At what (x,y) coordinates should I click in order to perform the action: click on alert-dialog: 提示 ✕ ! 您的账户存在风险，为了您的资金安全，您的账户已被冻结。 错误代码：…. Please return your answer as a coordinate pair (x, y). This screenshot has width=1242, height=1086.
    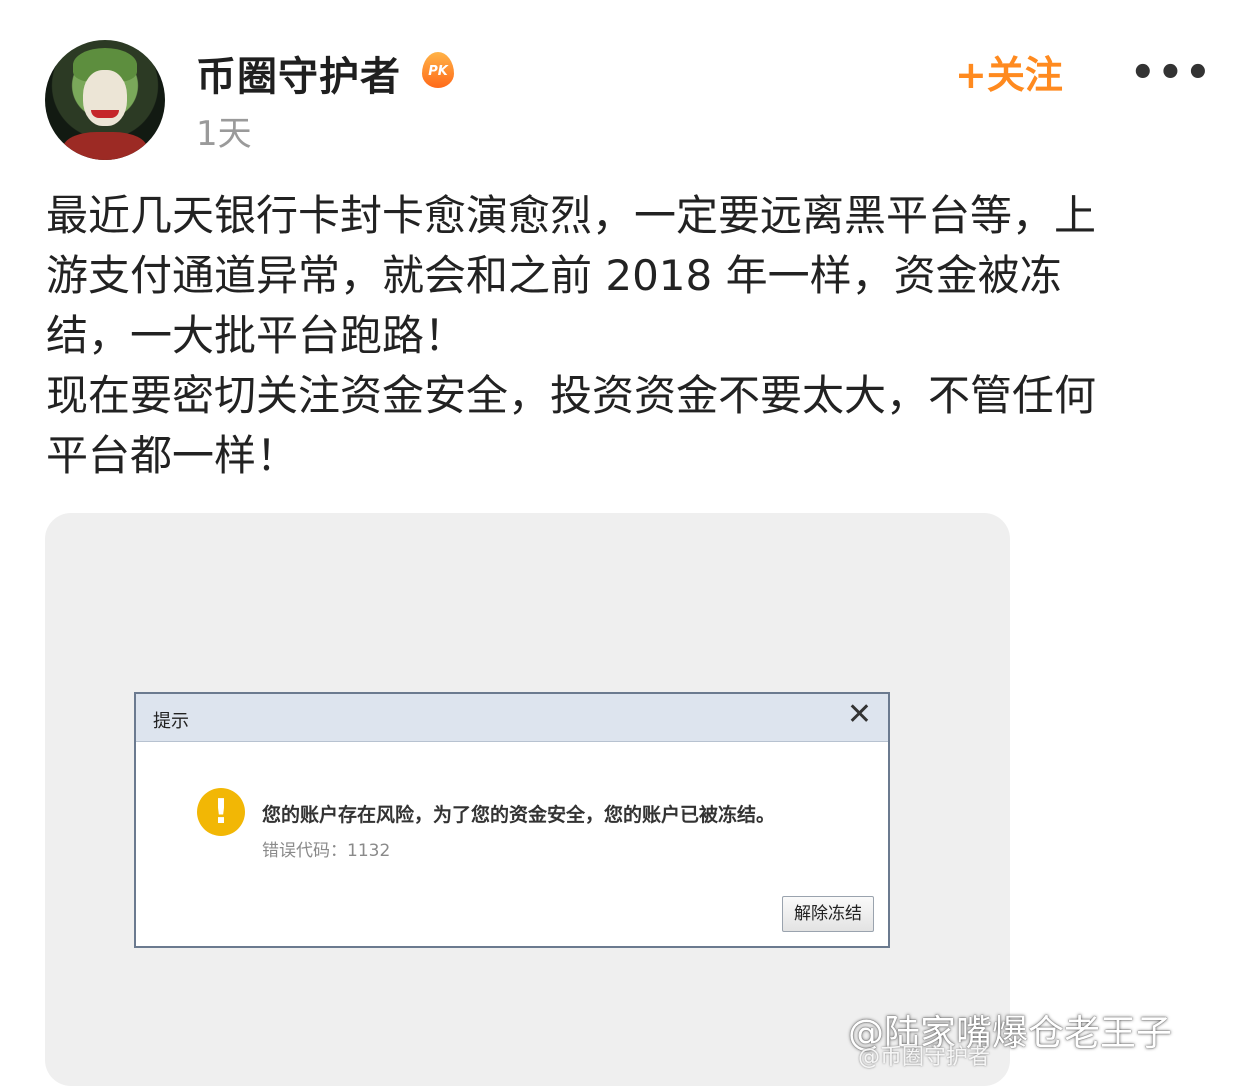
    Looking at the image, I should click on (512, 820).